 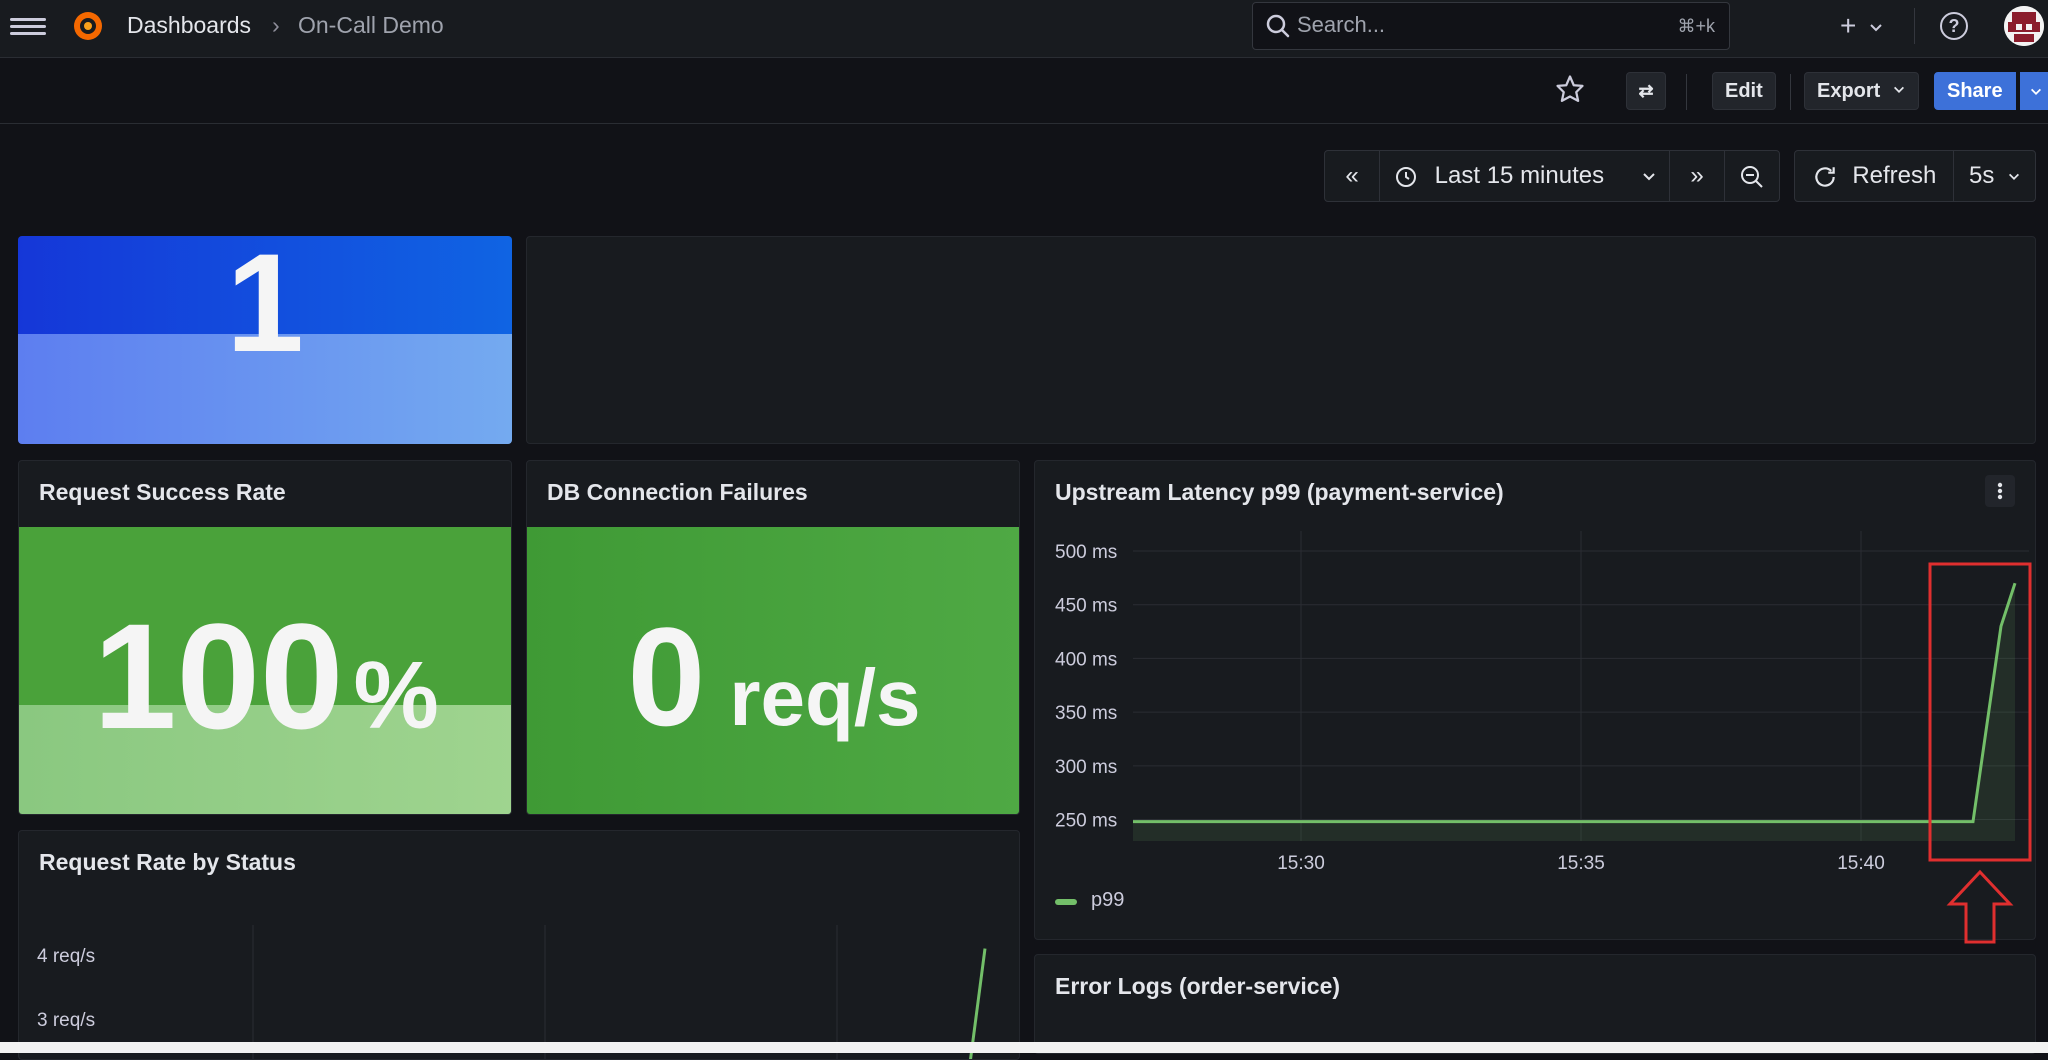 What do you see at coordinates (1570, 89) in the screenshot?
I see `star-icon` at bounding box center [1570, 89].